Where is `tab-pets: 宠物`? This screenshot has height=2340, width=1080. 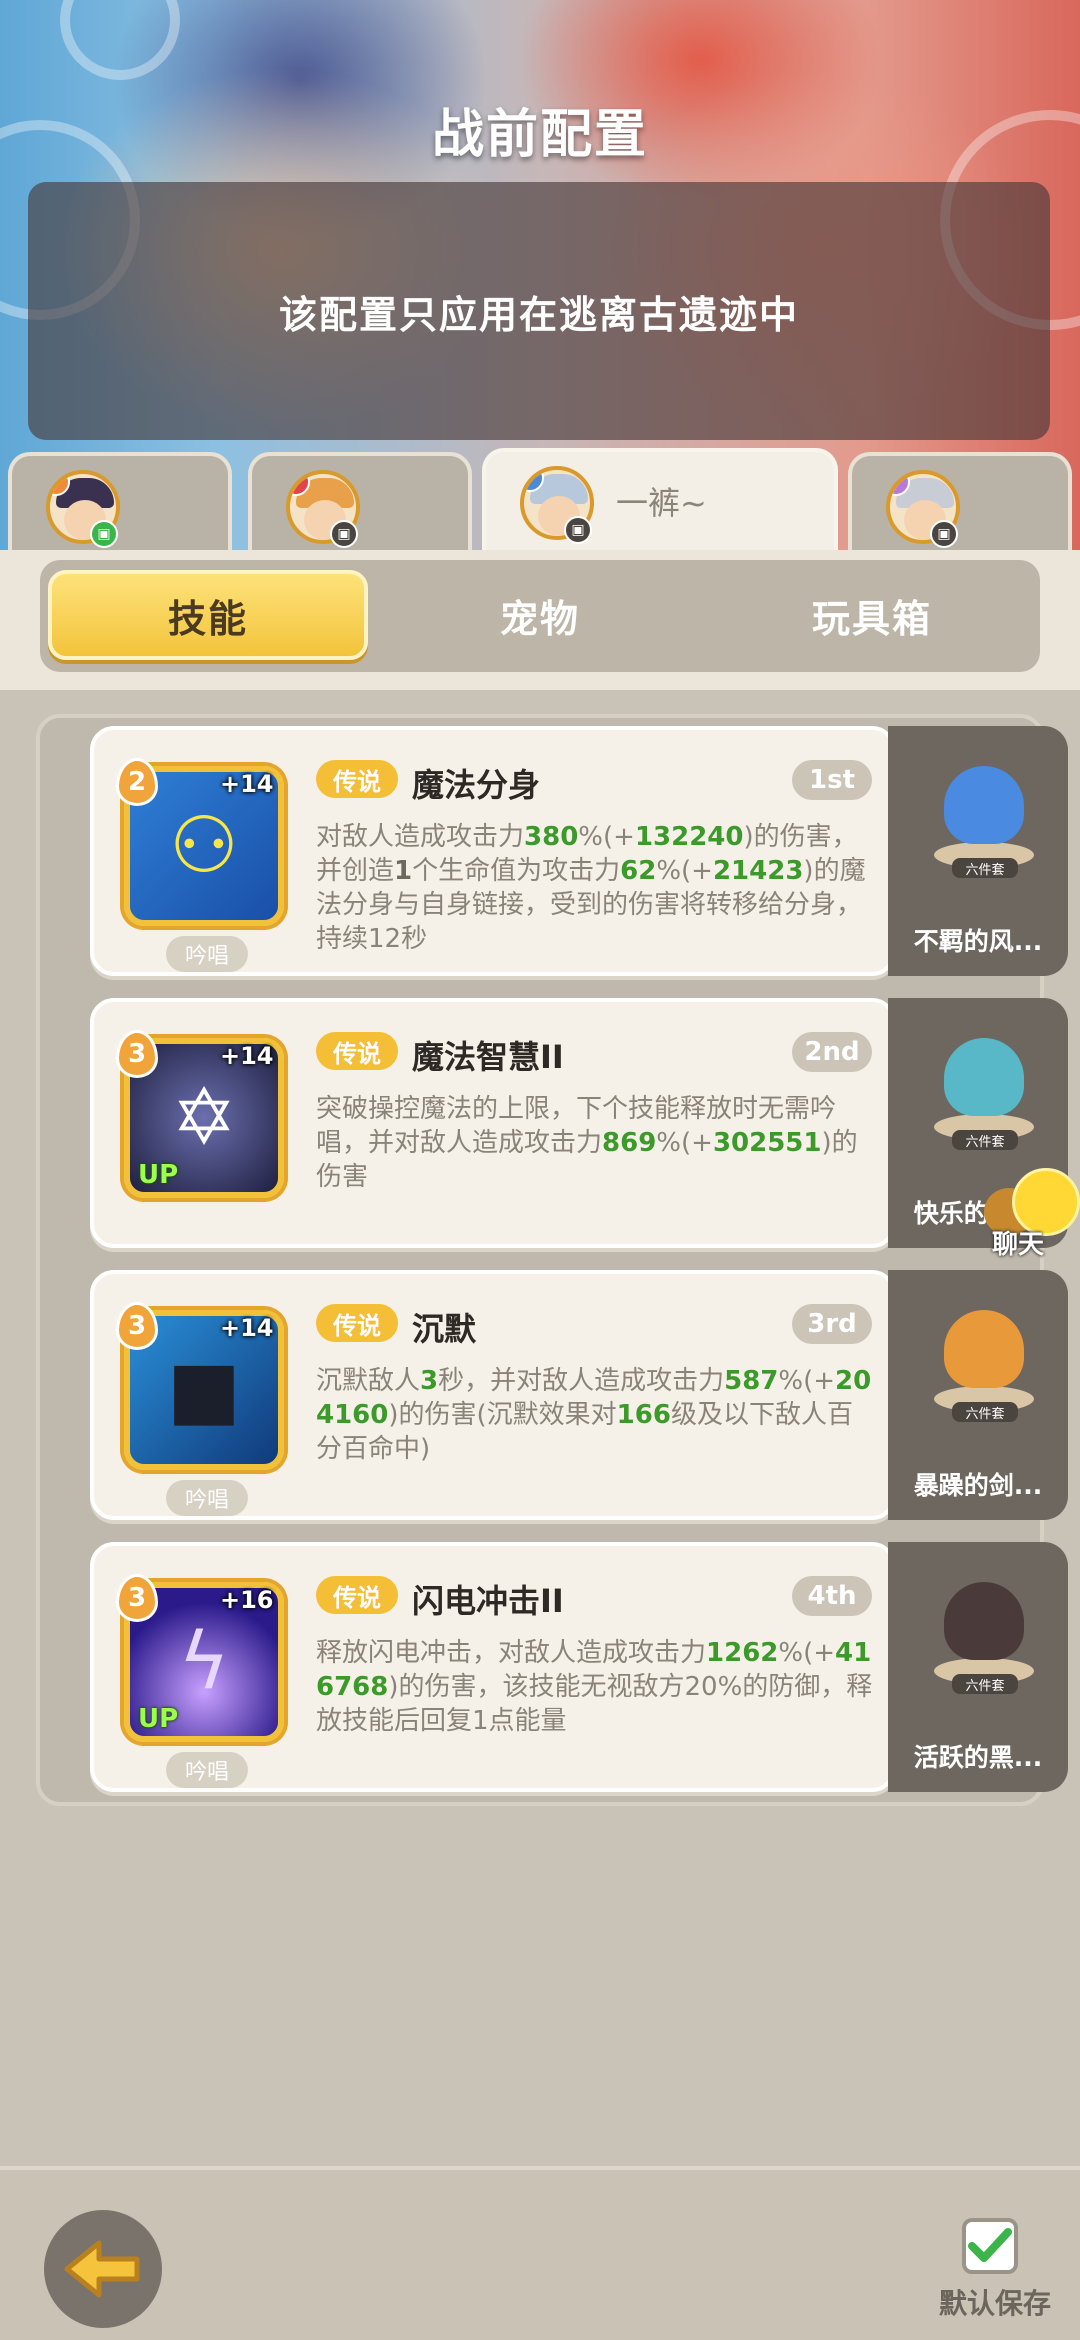 tab-pets: 宠物 is located at coordinates (540, 615).